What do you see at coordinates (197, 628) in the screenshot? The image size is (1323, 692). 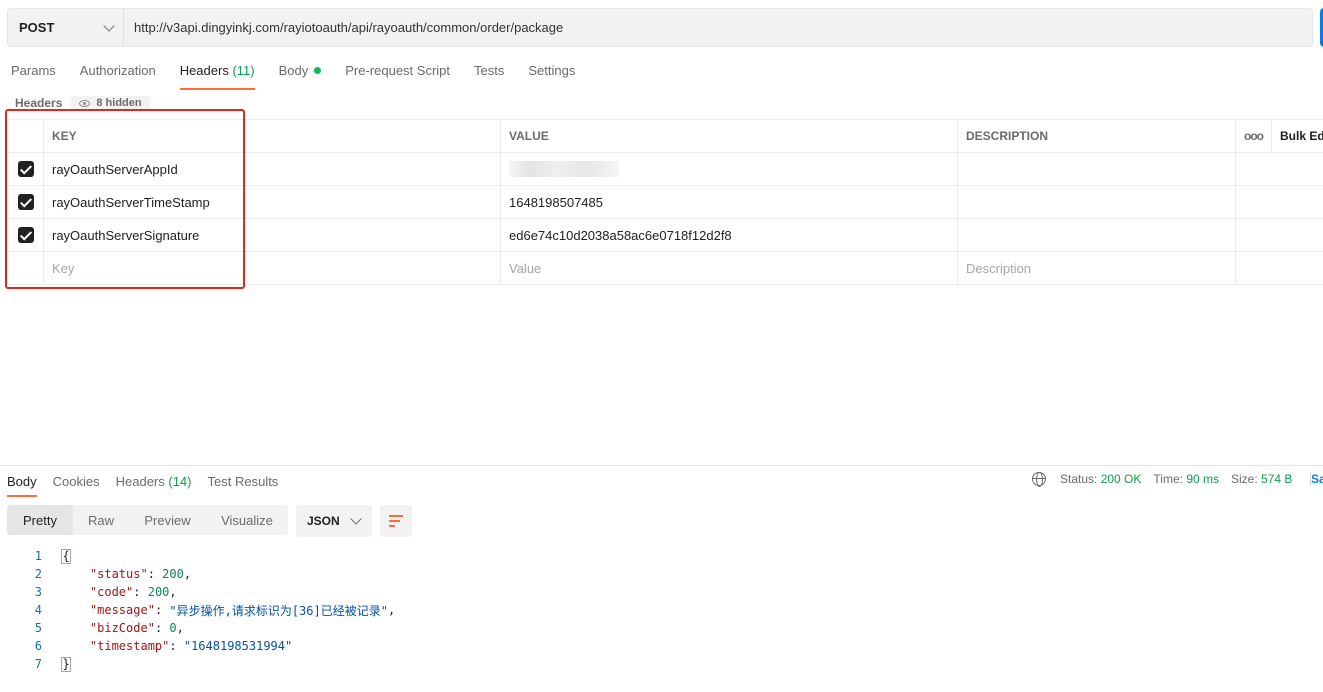 I see `code-line: 5 "bizCode": 0,` at bounding box center [197, 628].